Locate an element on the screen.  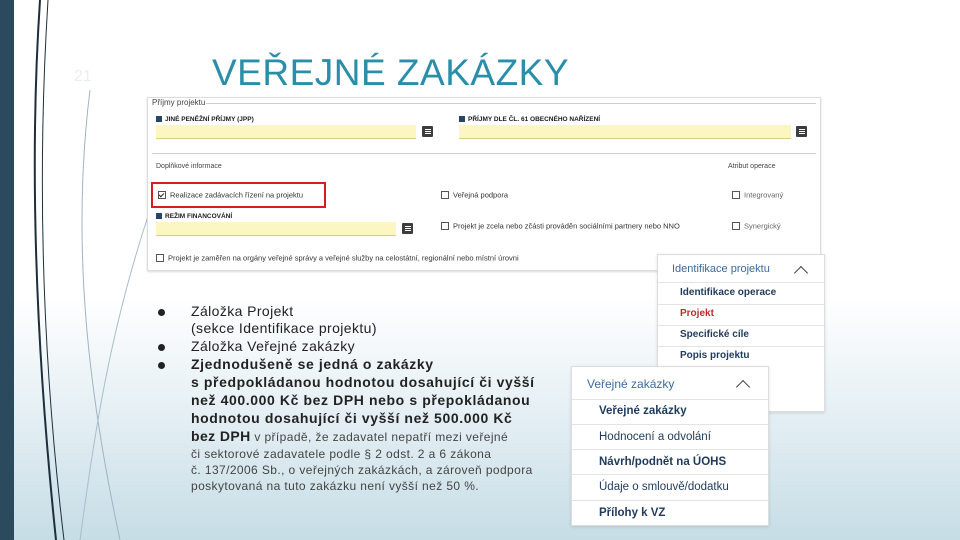
integrovany-checkbox: Integrovaný is located at coordinates (757, 194).